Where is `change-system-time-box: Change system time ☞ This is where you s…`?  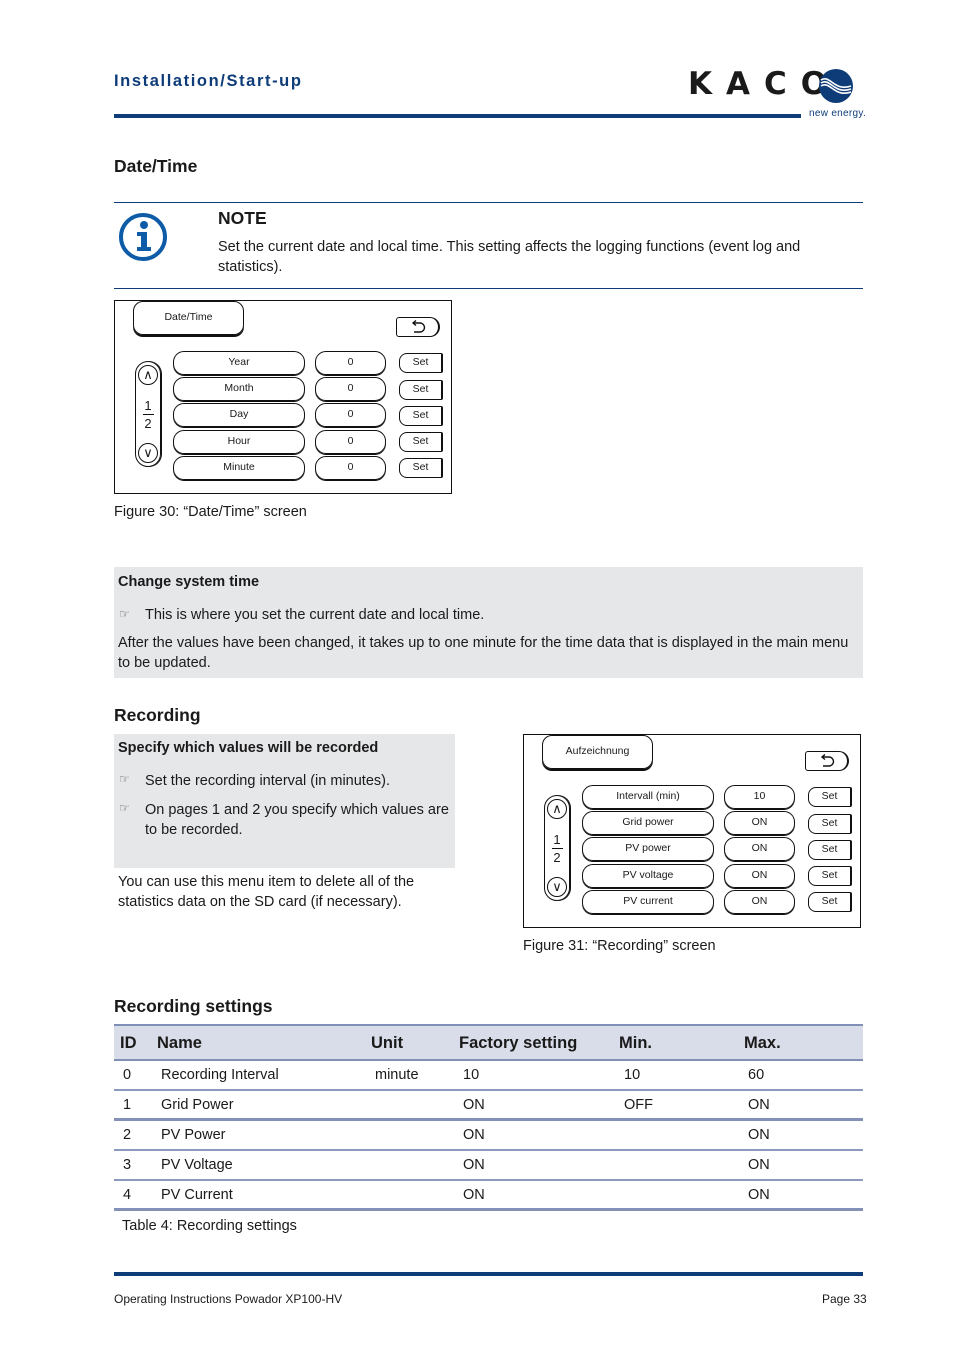 change-system-time-box: Change system time ☞ This is where you s… is located at coordinates (488, 622).